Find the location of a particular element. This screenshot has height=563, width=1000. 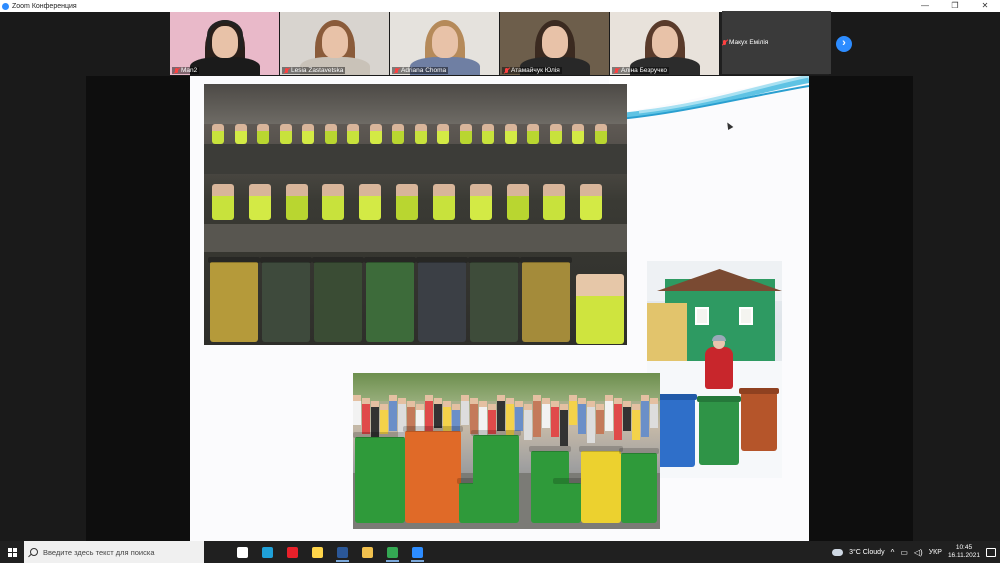

store-taskbar-button is located at coordinates (317, 552).